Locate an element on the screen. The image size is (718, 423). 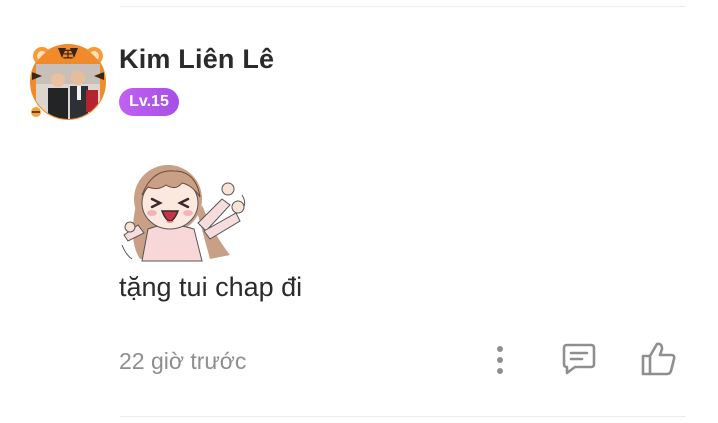
level-badge: Lv.15 is located at coordinates (149, 102).